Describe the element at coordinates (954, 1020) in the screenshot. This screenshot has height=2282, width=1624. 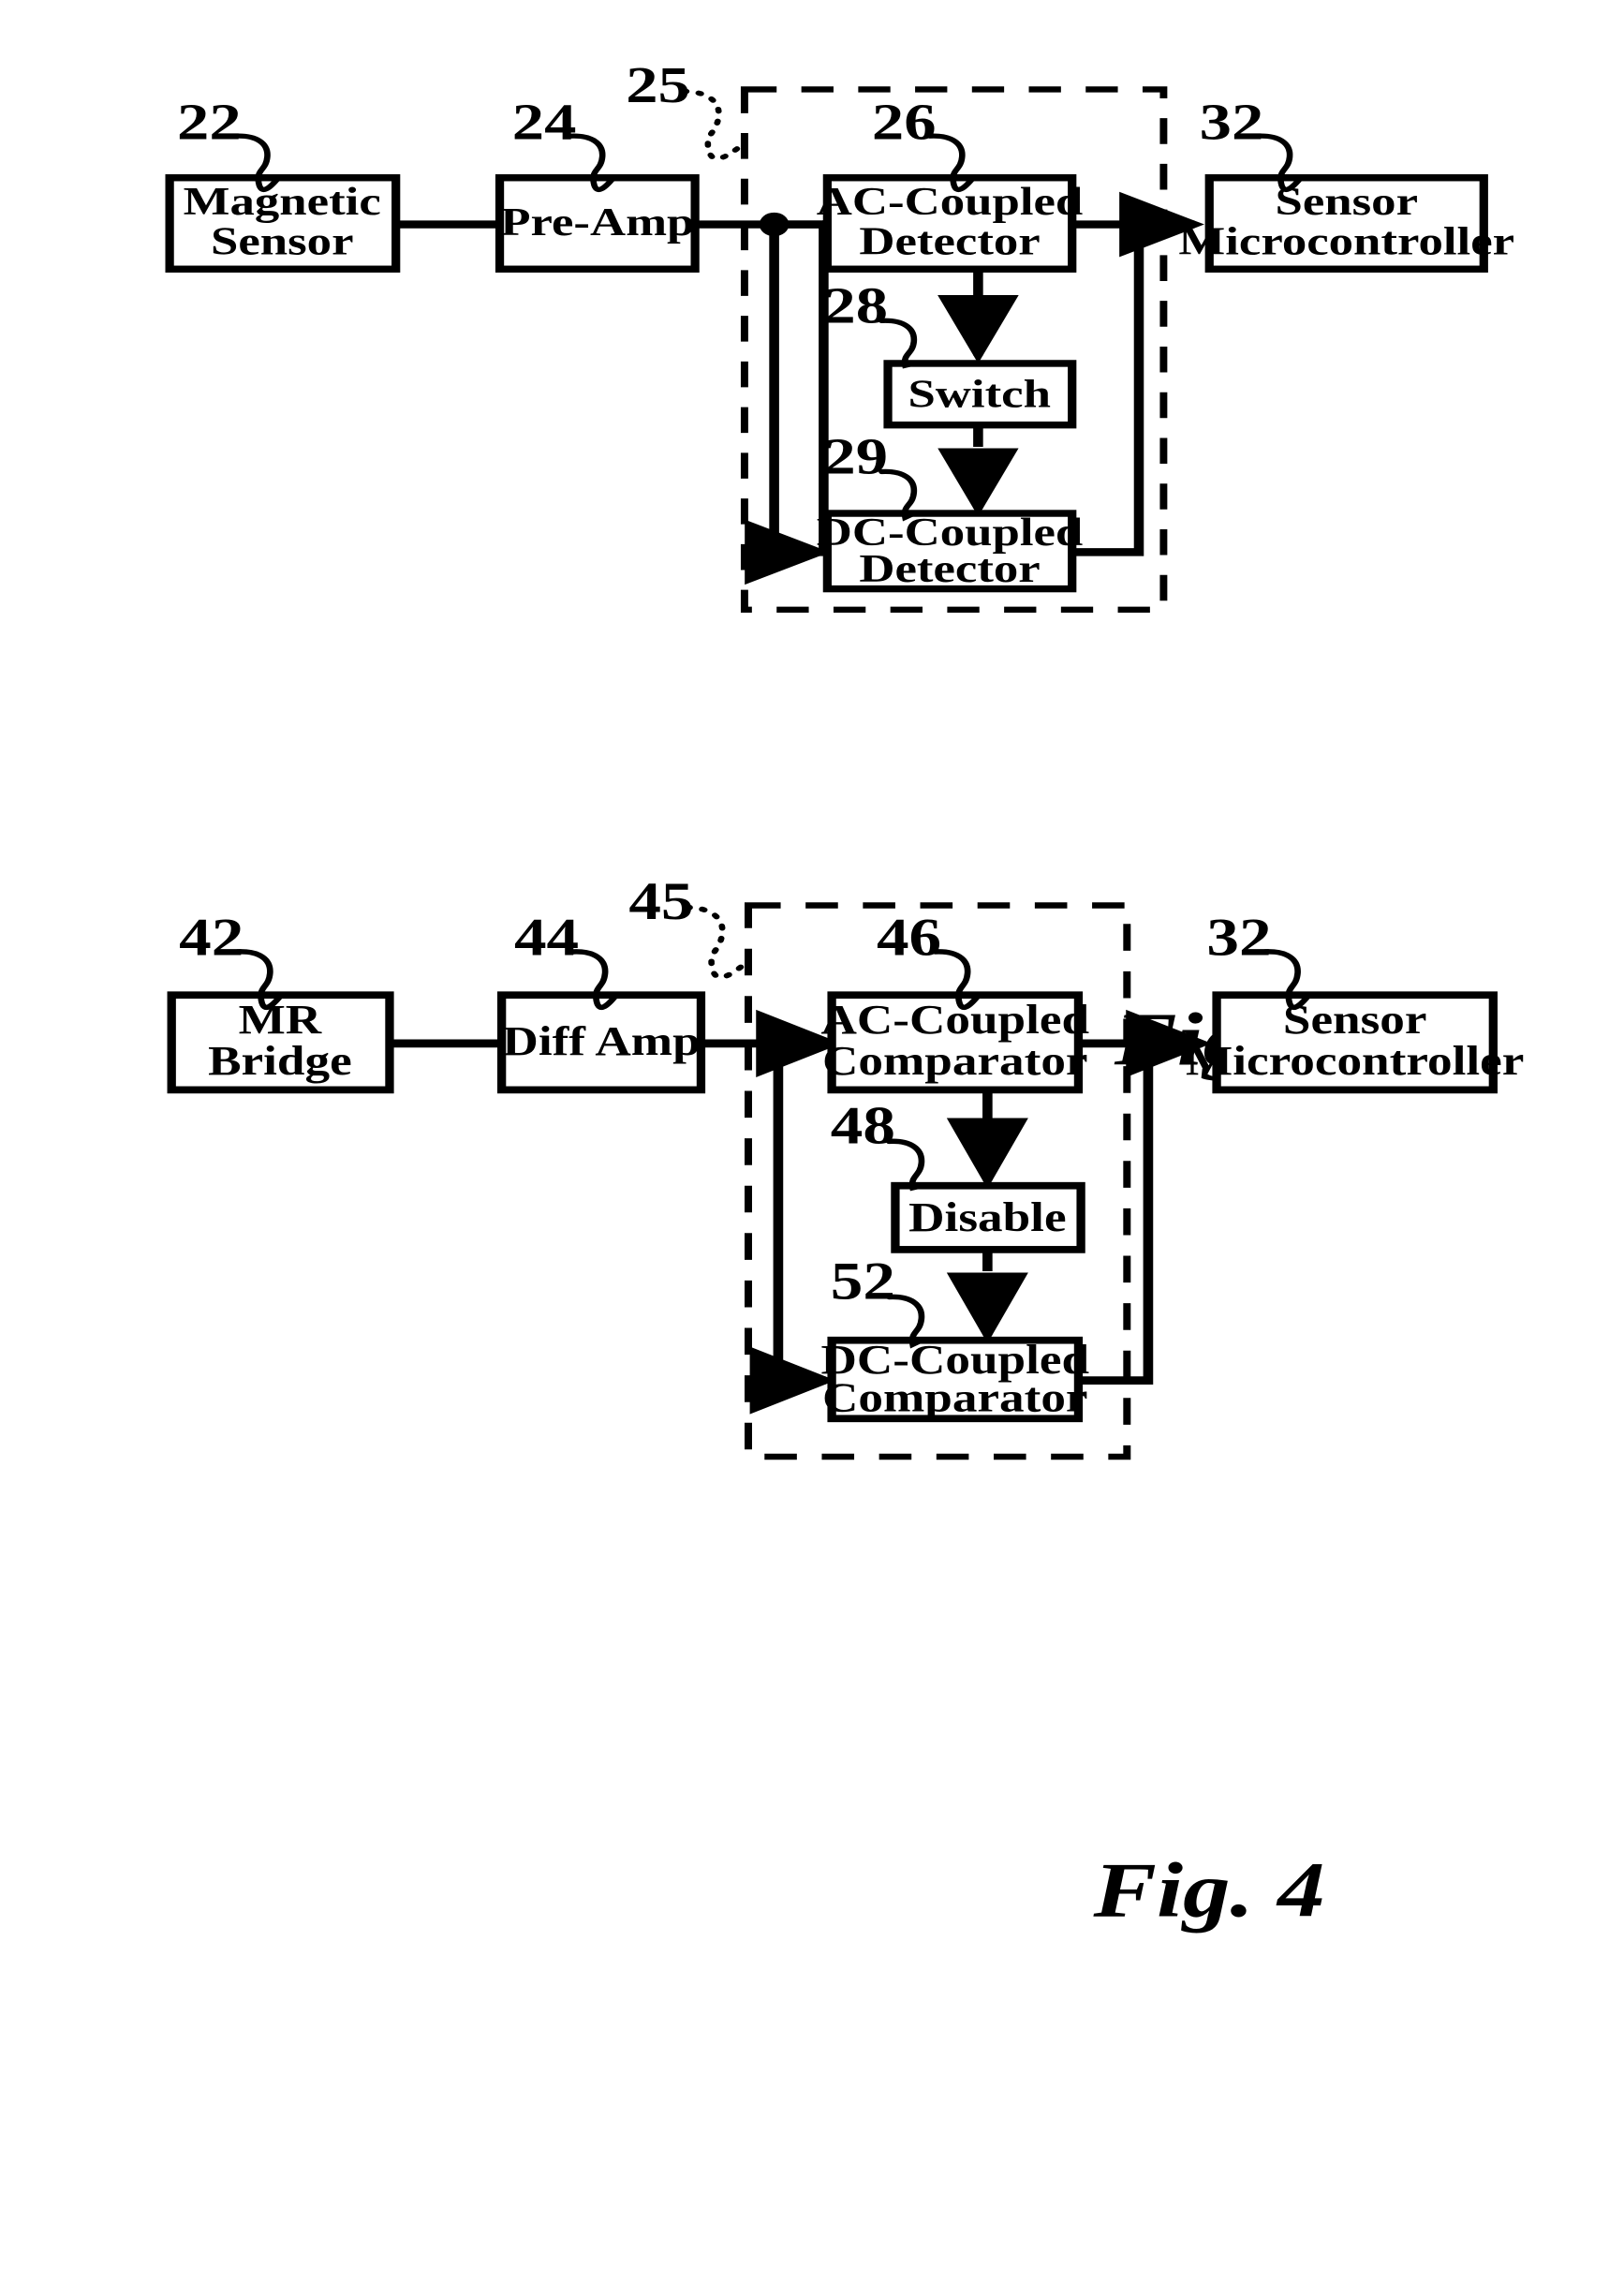
I see `fig4-label-ac-comparator-line1: AC-Coupled` at that location.